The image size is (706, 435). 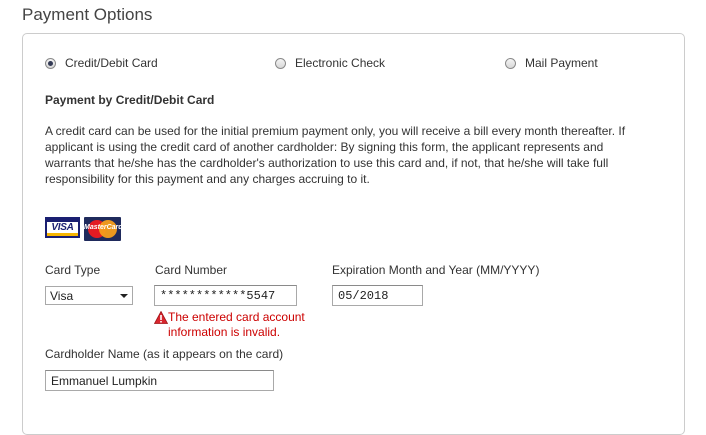 What do you see at coordinates (340, 63) in the screenshot?
I see `radio-label-electronic-check: Electronic Check` at bounding box center [340, 63].